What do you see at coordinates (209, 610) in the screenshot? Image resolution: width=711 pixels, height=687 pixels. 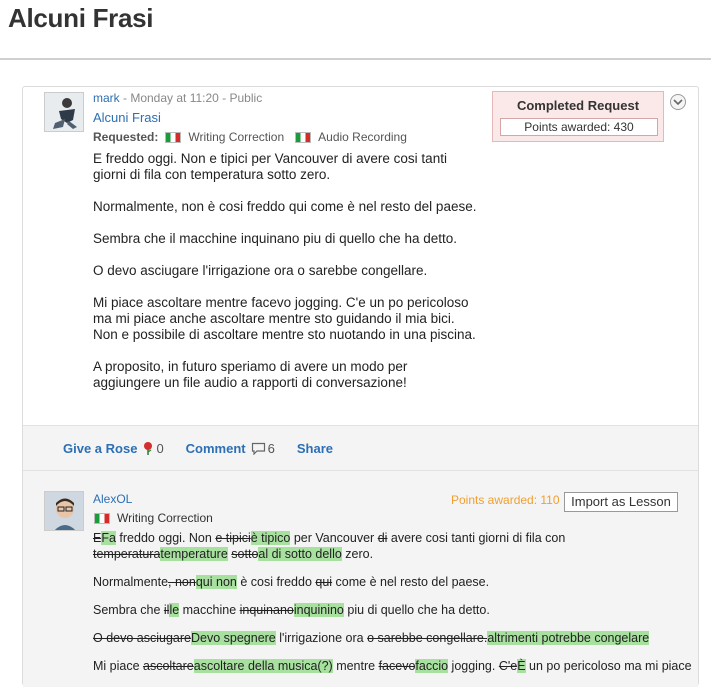 I see `unchanged-text: macchine` at bounding box center [209, 610].